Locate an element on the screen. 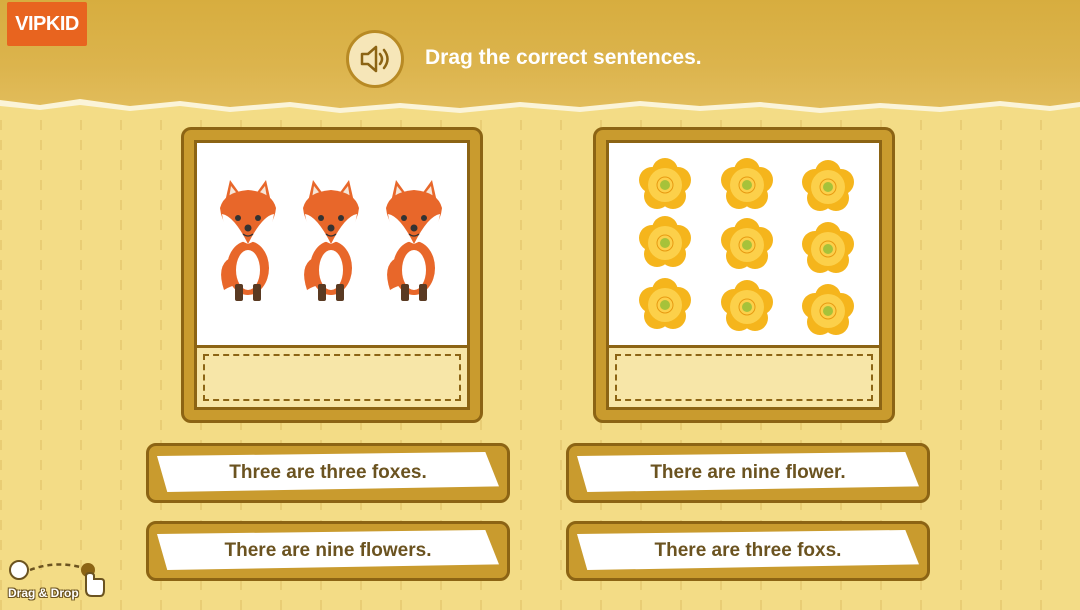 The height and width of the screenshot is (610, 1080). sentence-option-nine-flower: There are nine flower. is located at coordinates (748, 473).